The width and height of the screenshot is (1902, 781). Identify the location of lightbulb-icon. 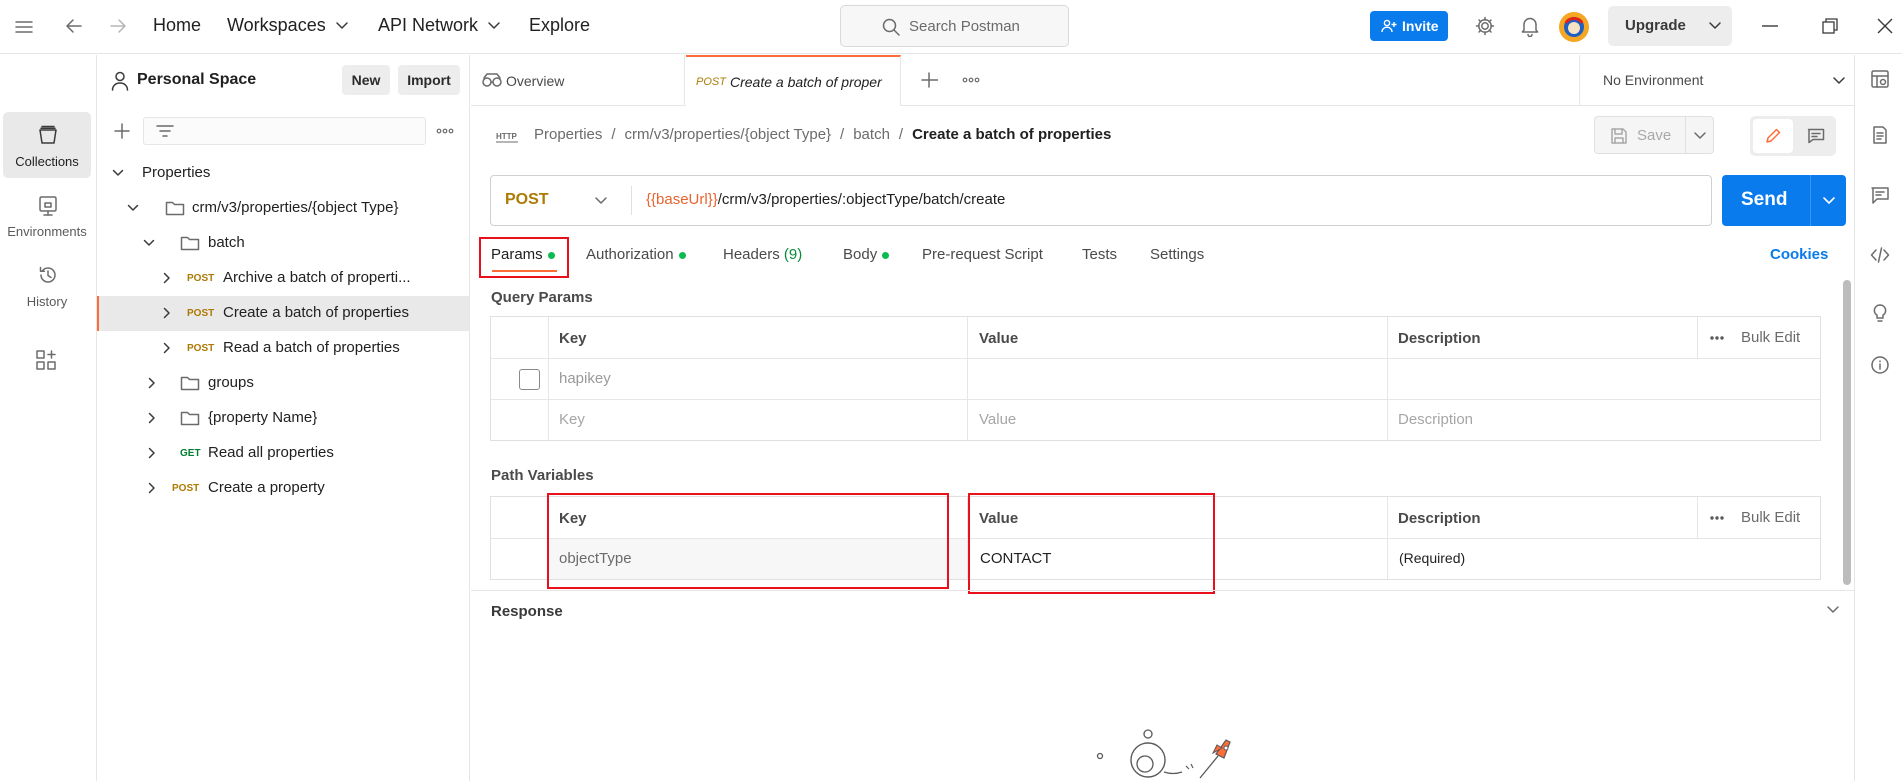
(1880, 313).